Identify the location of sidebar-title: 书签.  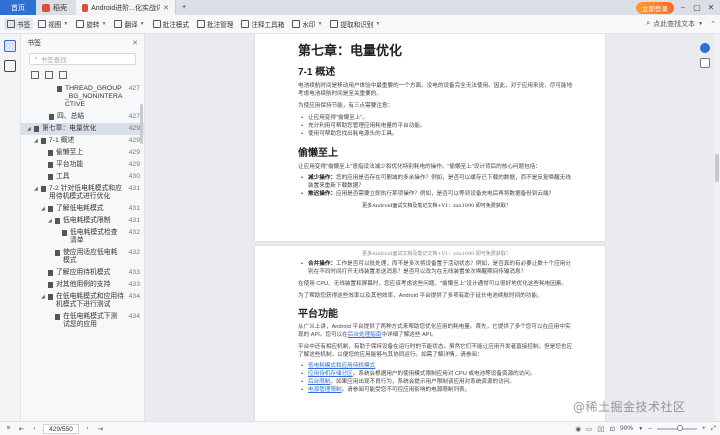
(34, 43).